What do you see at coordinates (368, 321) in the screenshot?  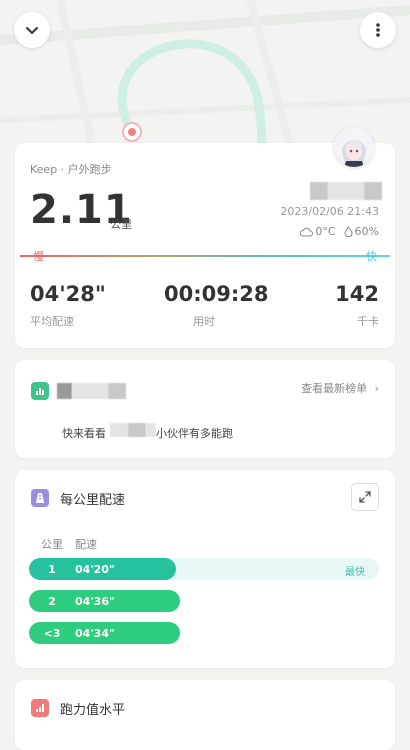 I see `calories-label: 千卡` at bounding box center [368, 321].